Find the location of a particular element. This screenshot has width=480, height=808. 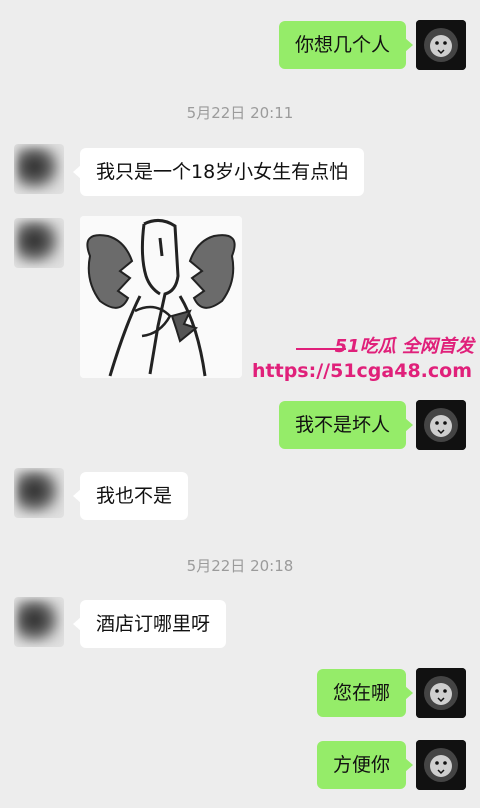

message-text: 你想几个人 is located at coordinates (342, 45).